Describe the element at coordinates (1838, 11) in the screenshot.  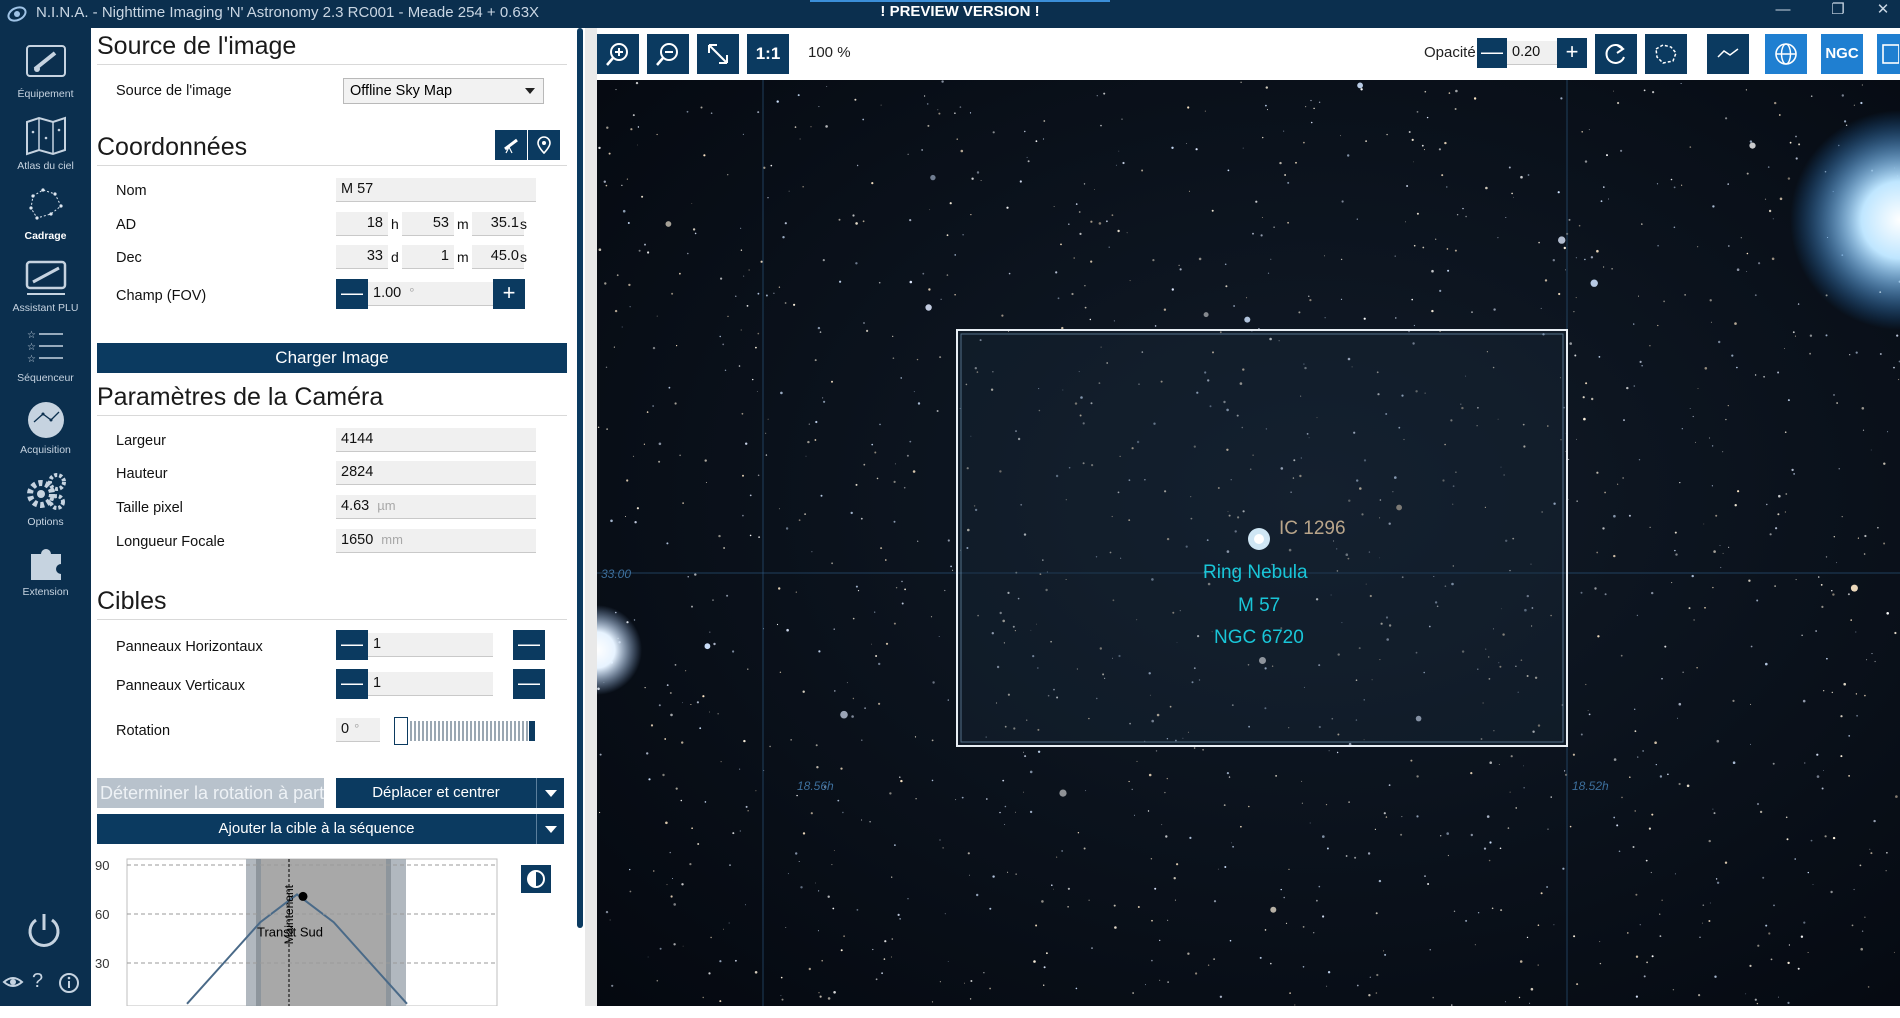
I see `maximize-button: ❐` at that location.